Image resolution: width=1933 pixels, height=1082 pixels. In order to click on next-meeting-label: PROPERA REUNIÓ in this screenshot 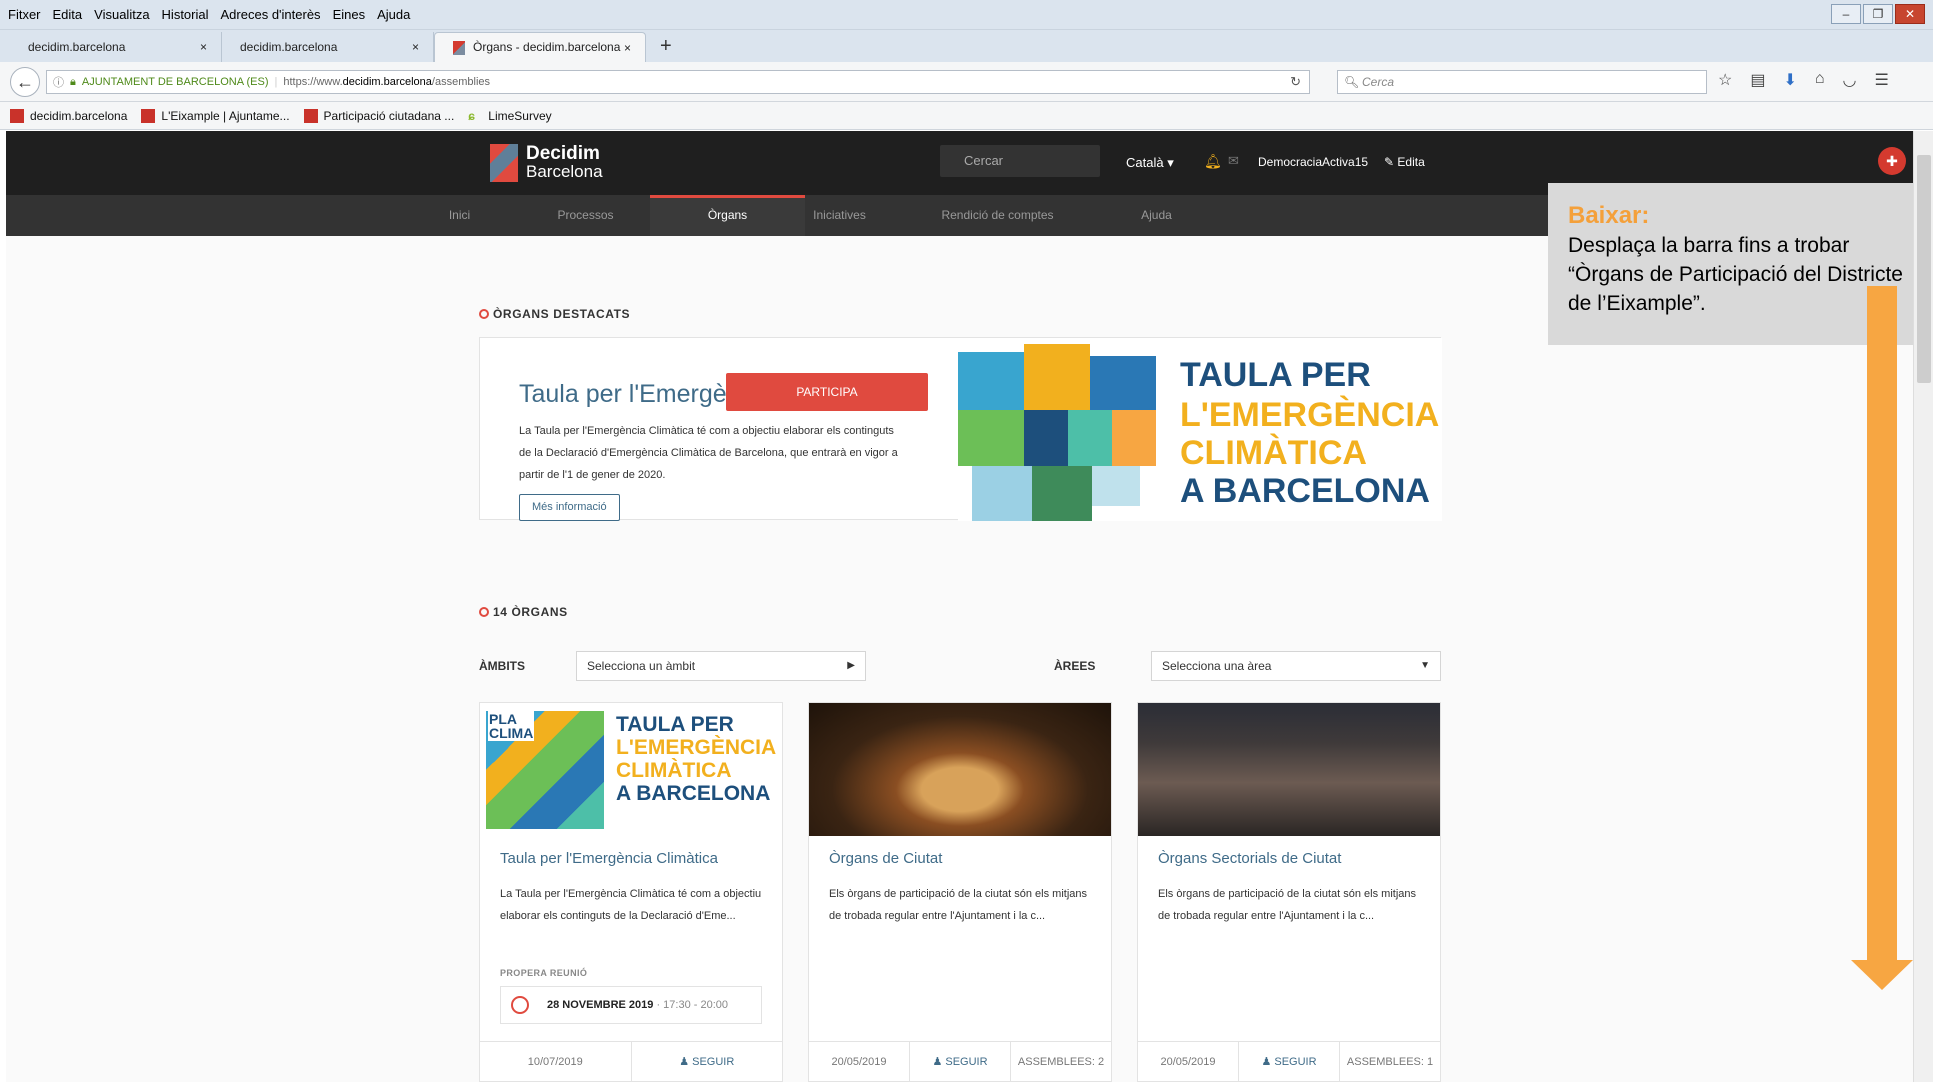, I will do `click(544, 973)`.